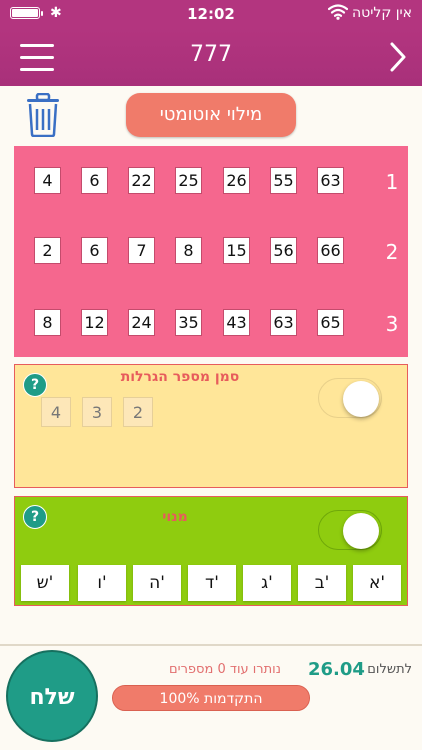  What do you see at coordinates (392, 252) in the screenshot?
I see `row-label: 2` at bounding box center [392, 252].